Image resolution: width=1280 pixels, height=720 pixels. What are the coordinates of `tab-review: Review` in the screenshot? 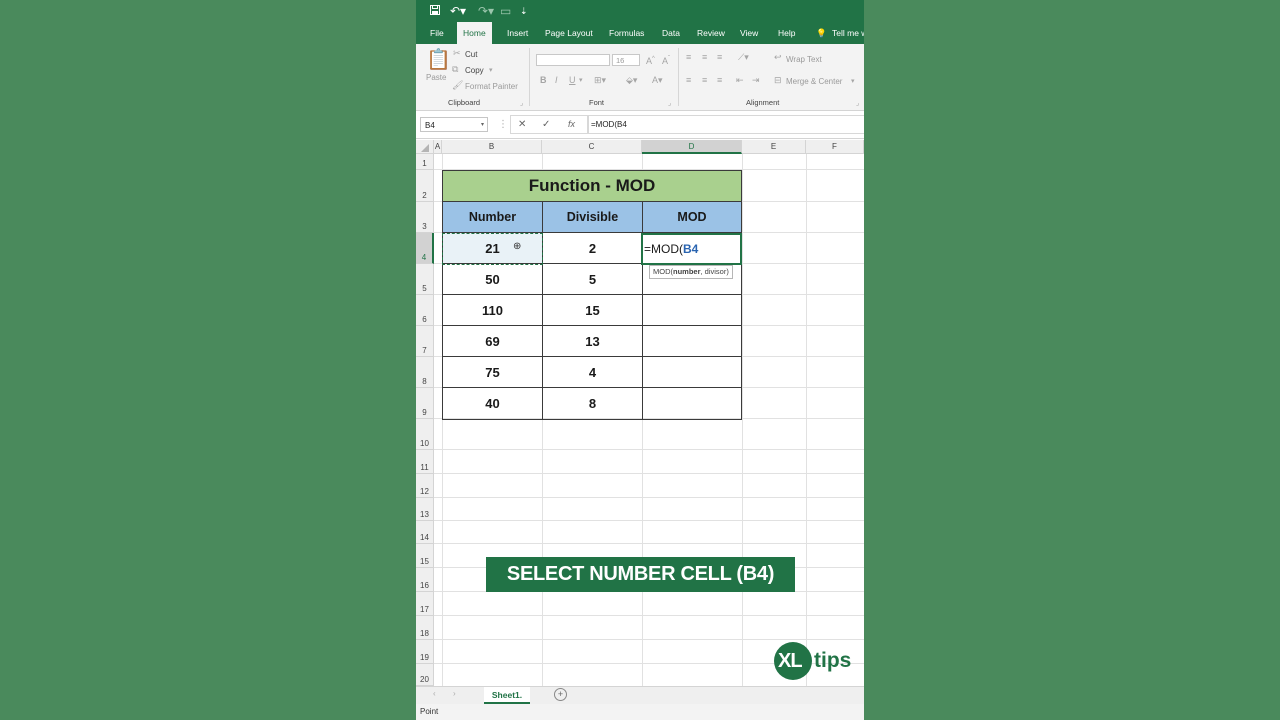 It's located at (711, 33).